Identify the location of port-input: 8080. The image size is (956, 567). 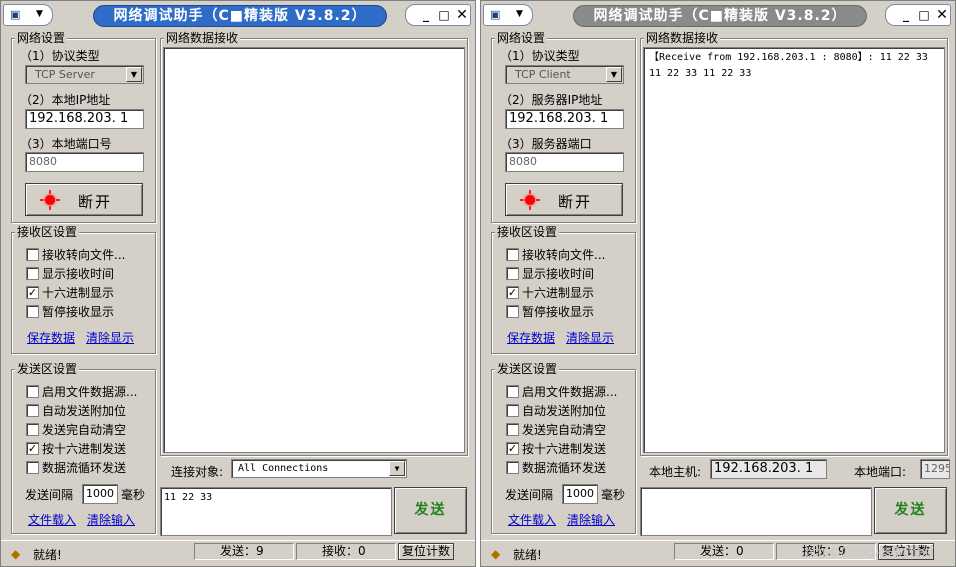
(84, 162).